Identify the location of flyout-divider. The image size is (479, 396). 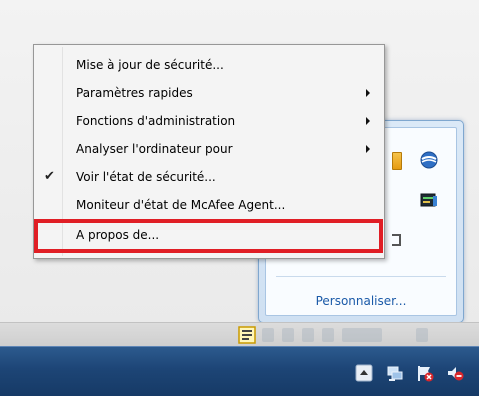
(361, 276).